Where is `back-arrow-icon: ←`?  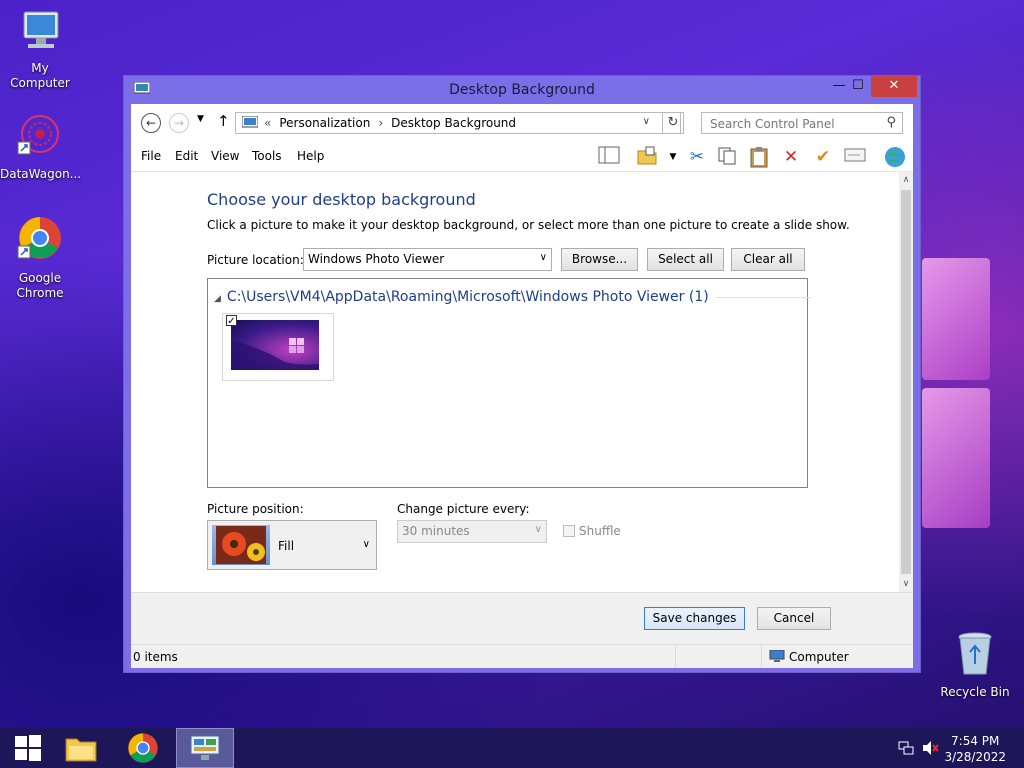
back-arrow-icon: ← is located at coordinates (151, 123).